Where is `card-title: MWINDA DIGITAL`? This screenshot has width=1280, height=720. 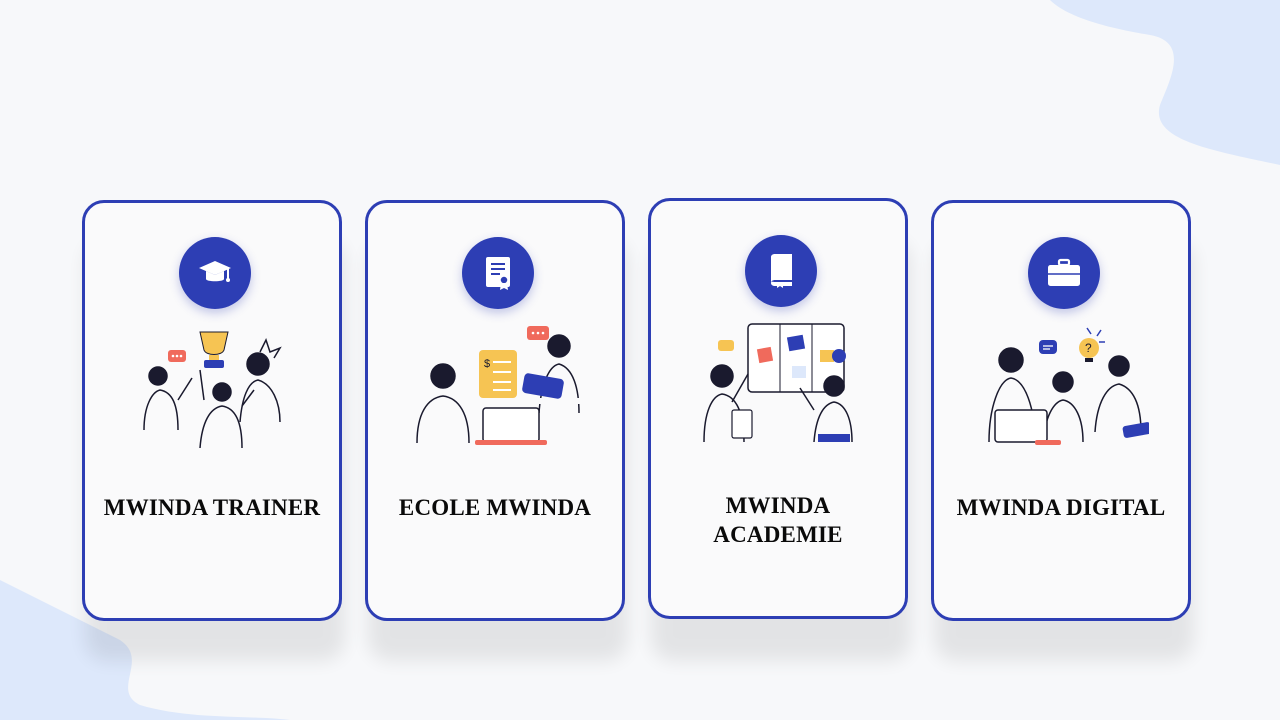
card-title: MWINDA DIGITAL is located at coordinates (1061, 507).